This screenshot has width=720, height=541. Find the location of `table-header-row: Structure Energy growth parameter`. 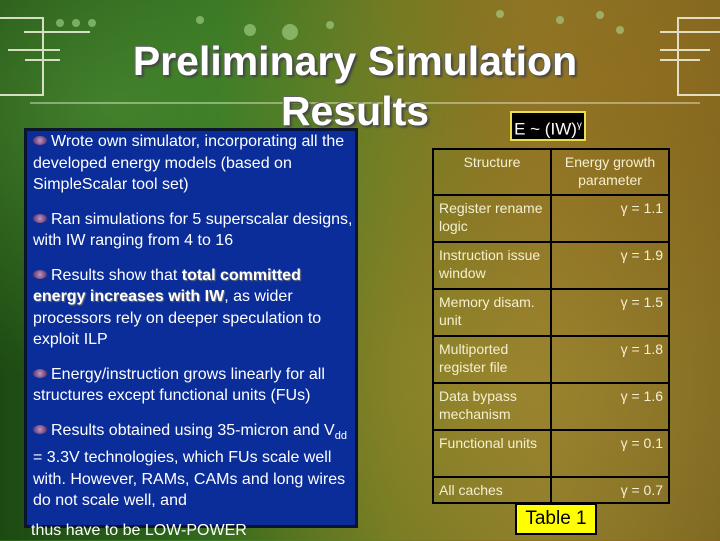

table-header-row: Structure Energy growth parameter is located at coordinates (551, 172).